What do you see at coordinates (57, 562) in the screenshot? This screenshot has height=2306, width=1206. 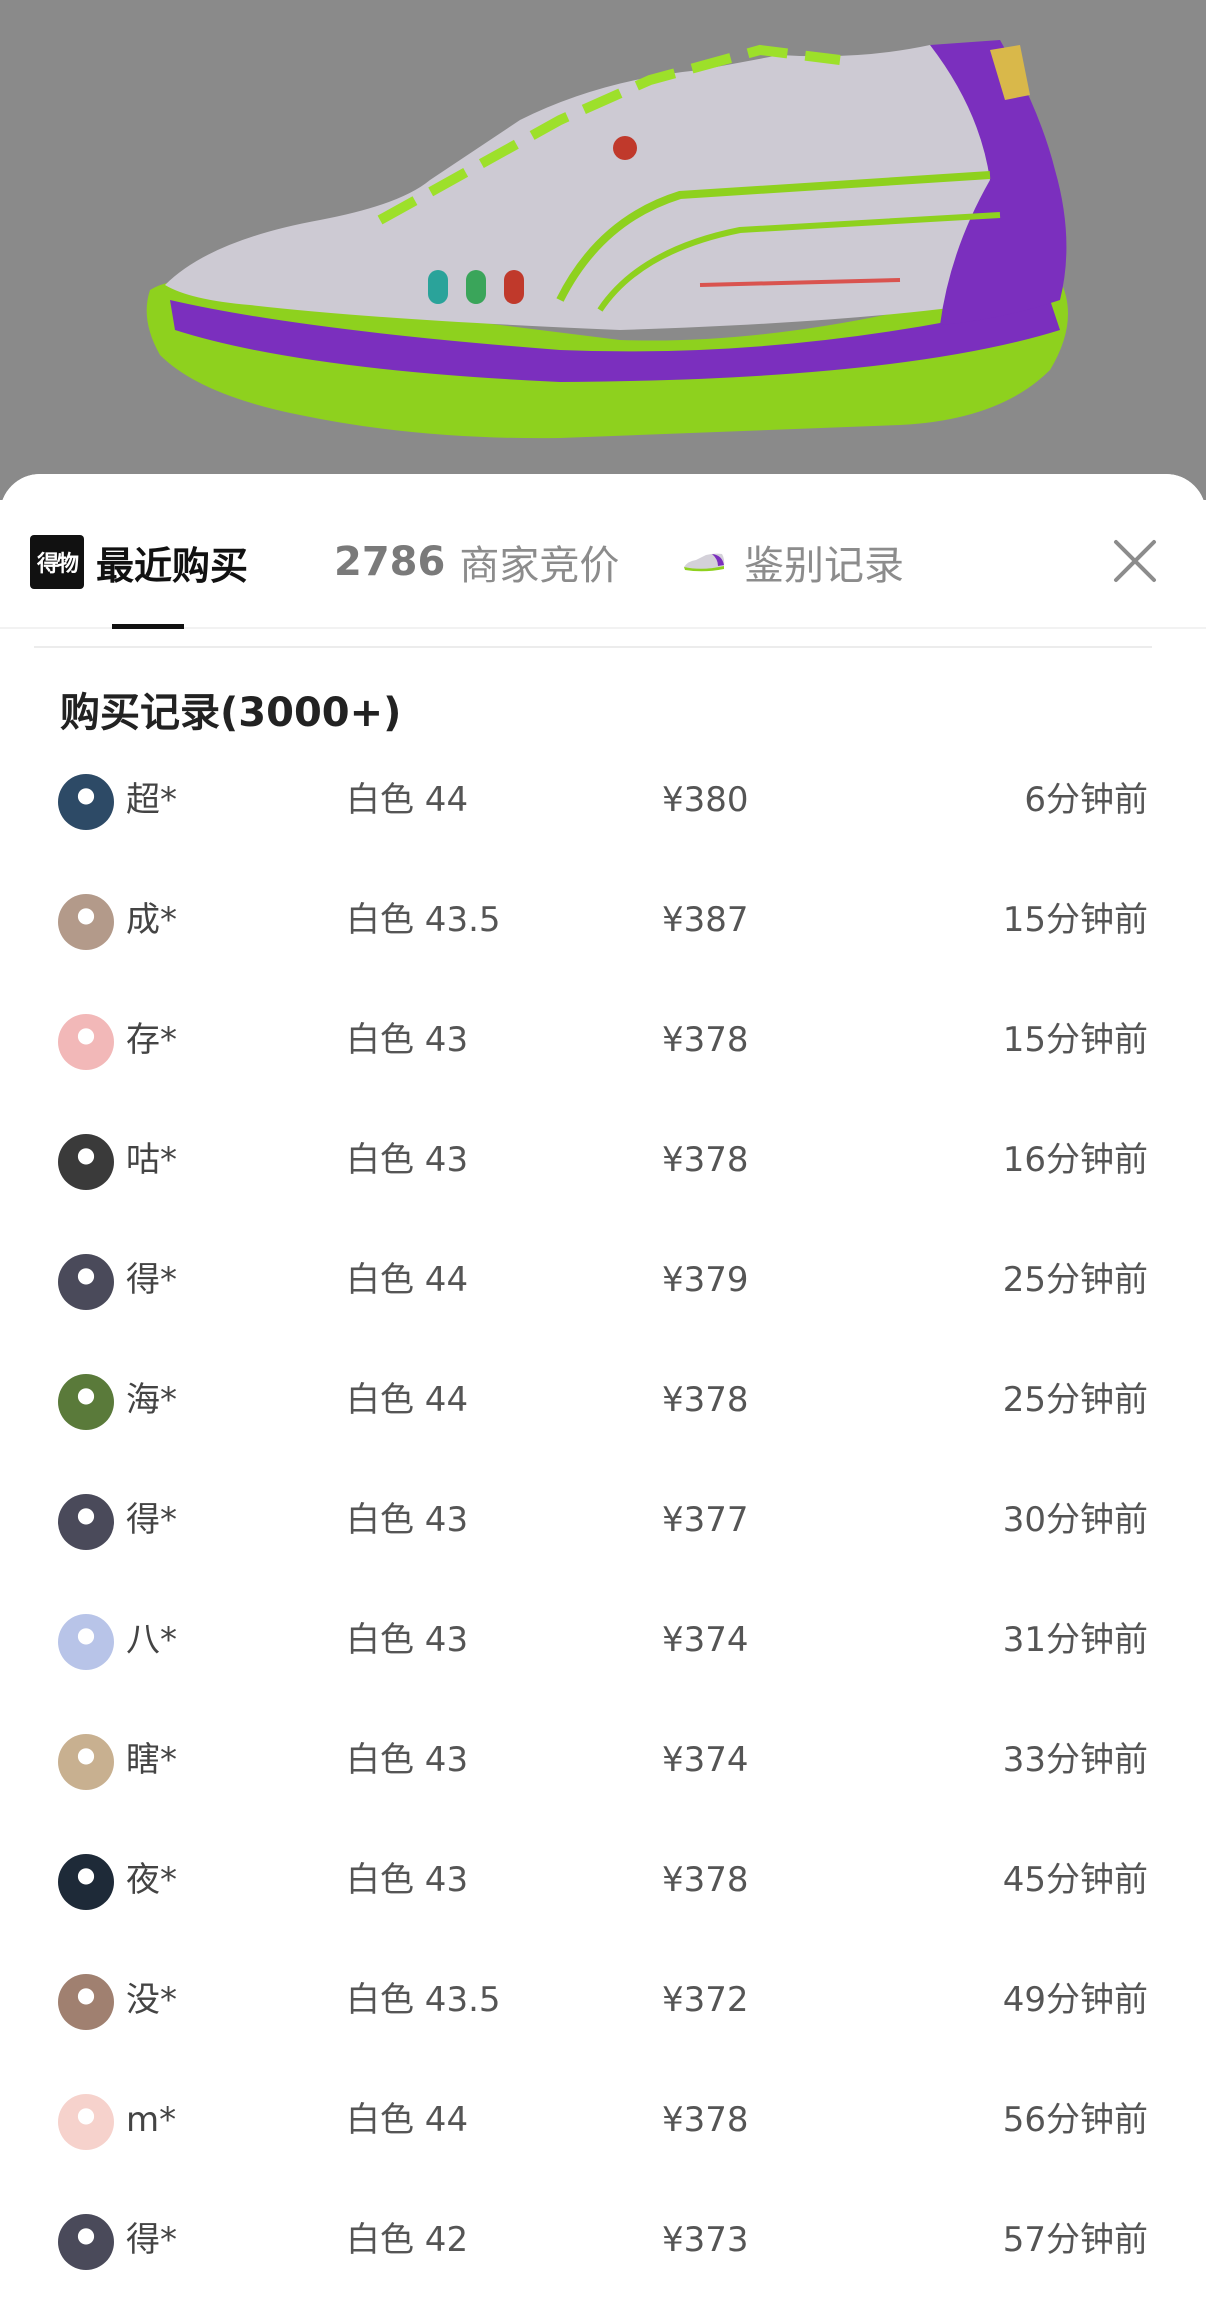 I see `dewu-logo-icon: 得物` at bounding box center [57, 562].